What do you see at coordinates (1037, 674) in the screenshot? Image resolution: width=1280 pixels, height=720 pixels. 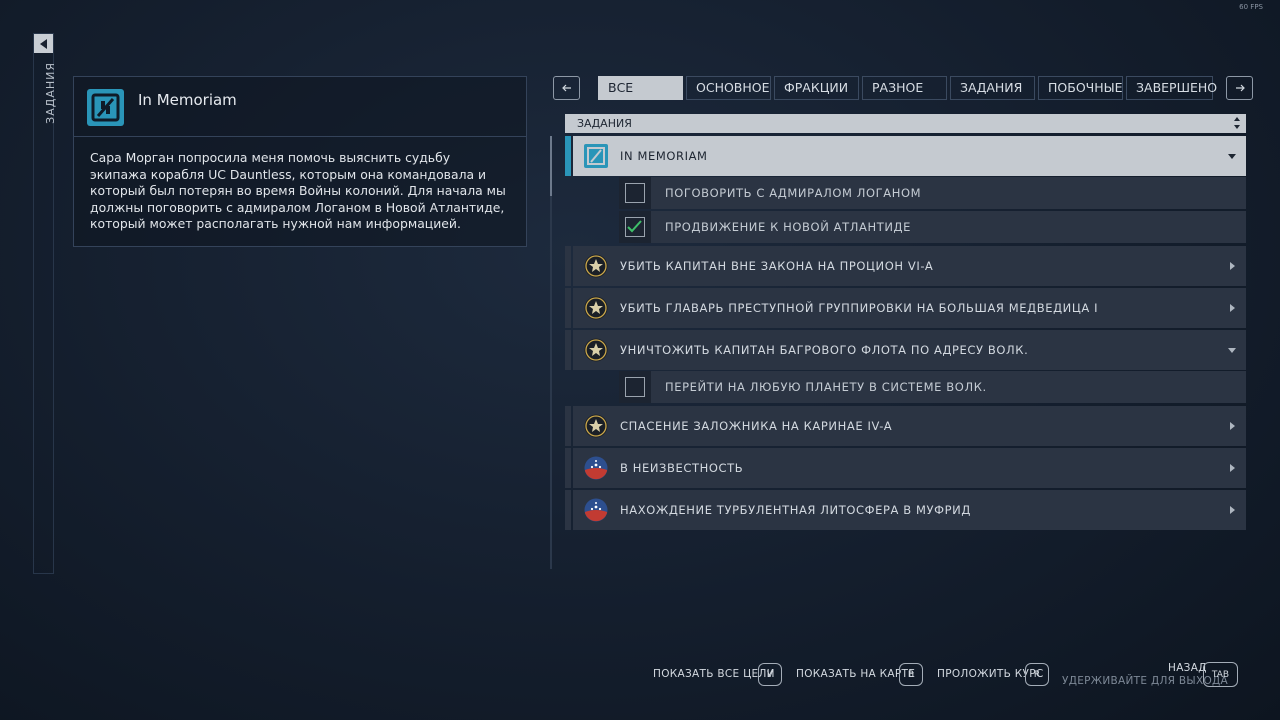 I see `key-set-course-button: R` at bounding box center [1037, 674].